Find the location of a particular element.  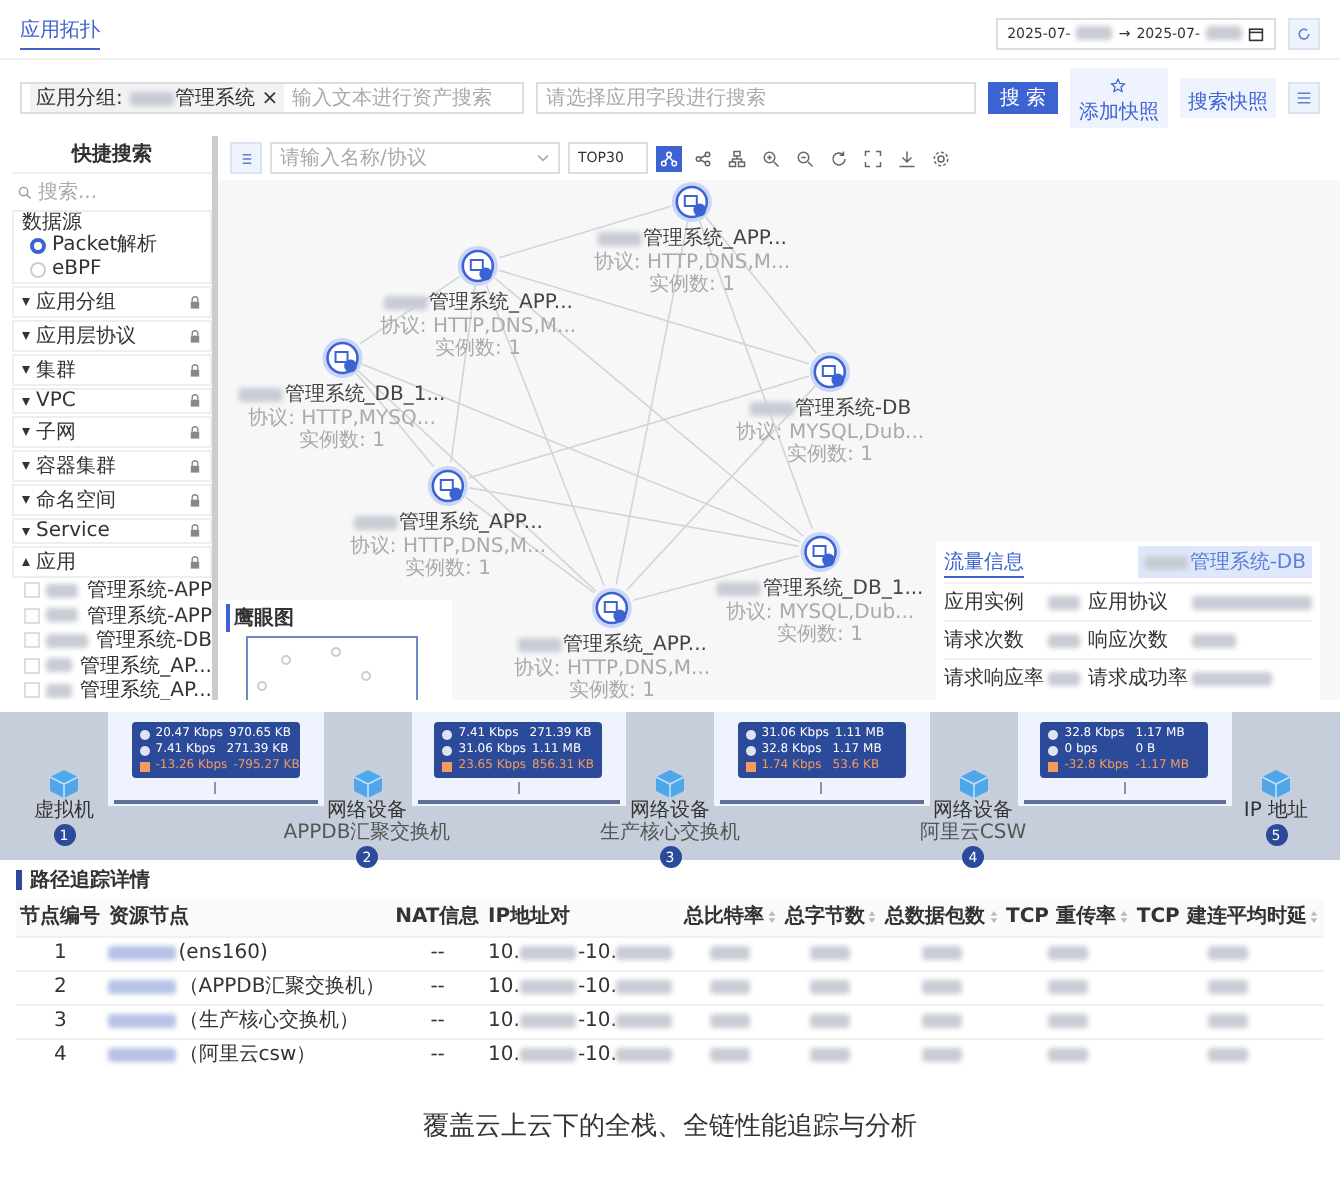

source-radio: eBPF is located at coordinates (112, 270).